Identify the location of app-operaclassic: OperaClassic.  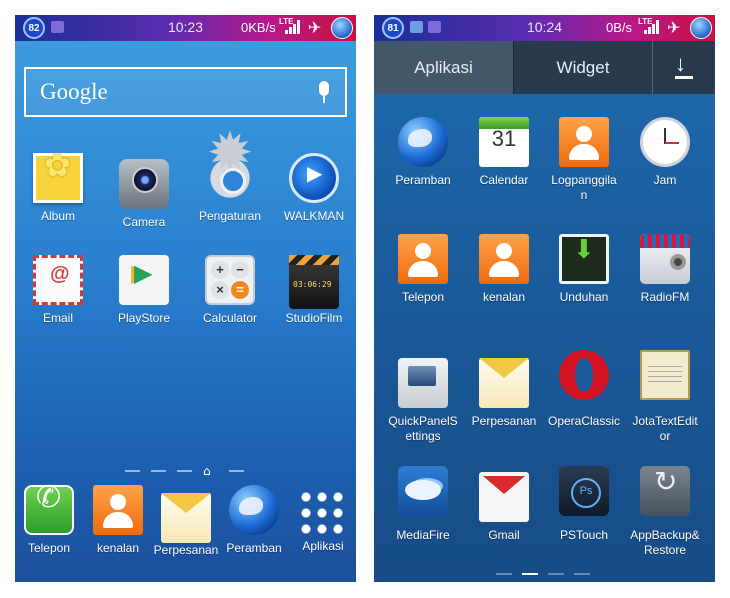
(584, 389).